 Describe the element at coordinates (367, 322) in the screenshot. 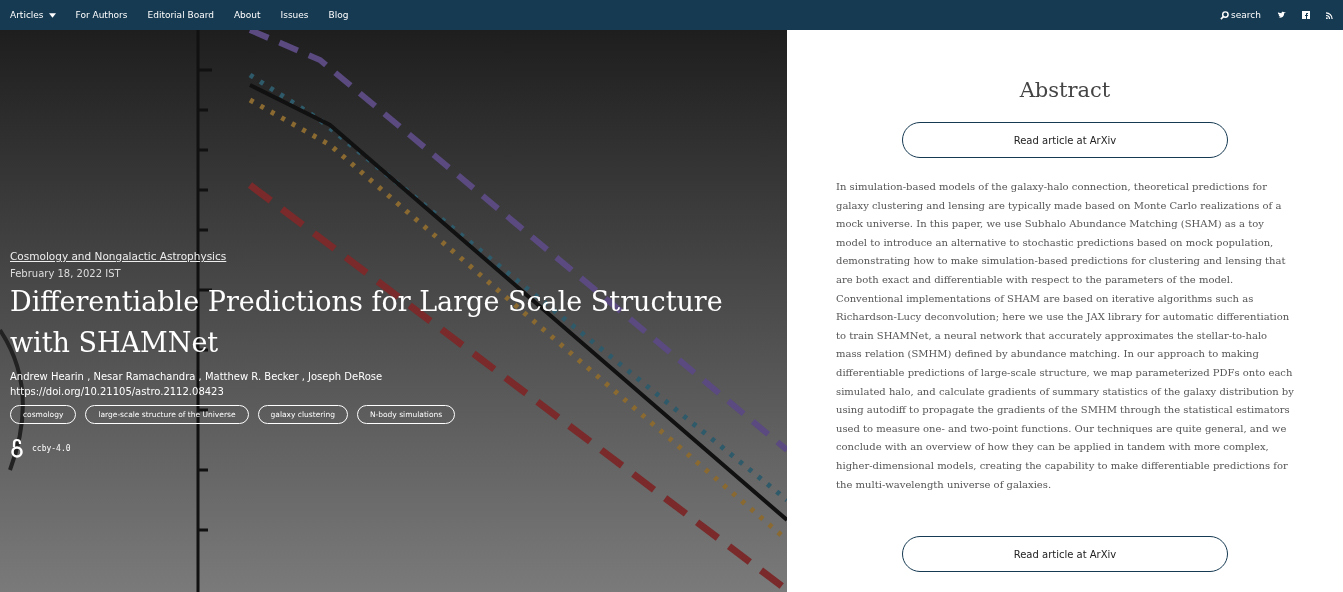

I see `article-title: Differentiable Predictions for Large Scale Structure with SHAMNet` at that location.